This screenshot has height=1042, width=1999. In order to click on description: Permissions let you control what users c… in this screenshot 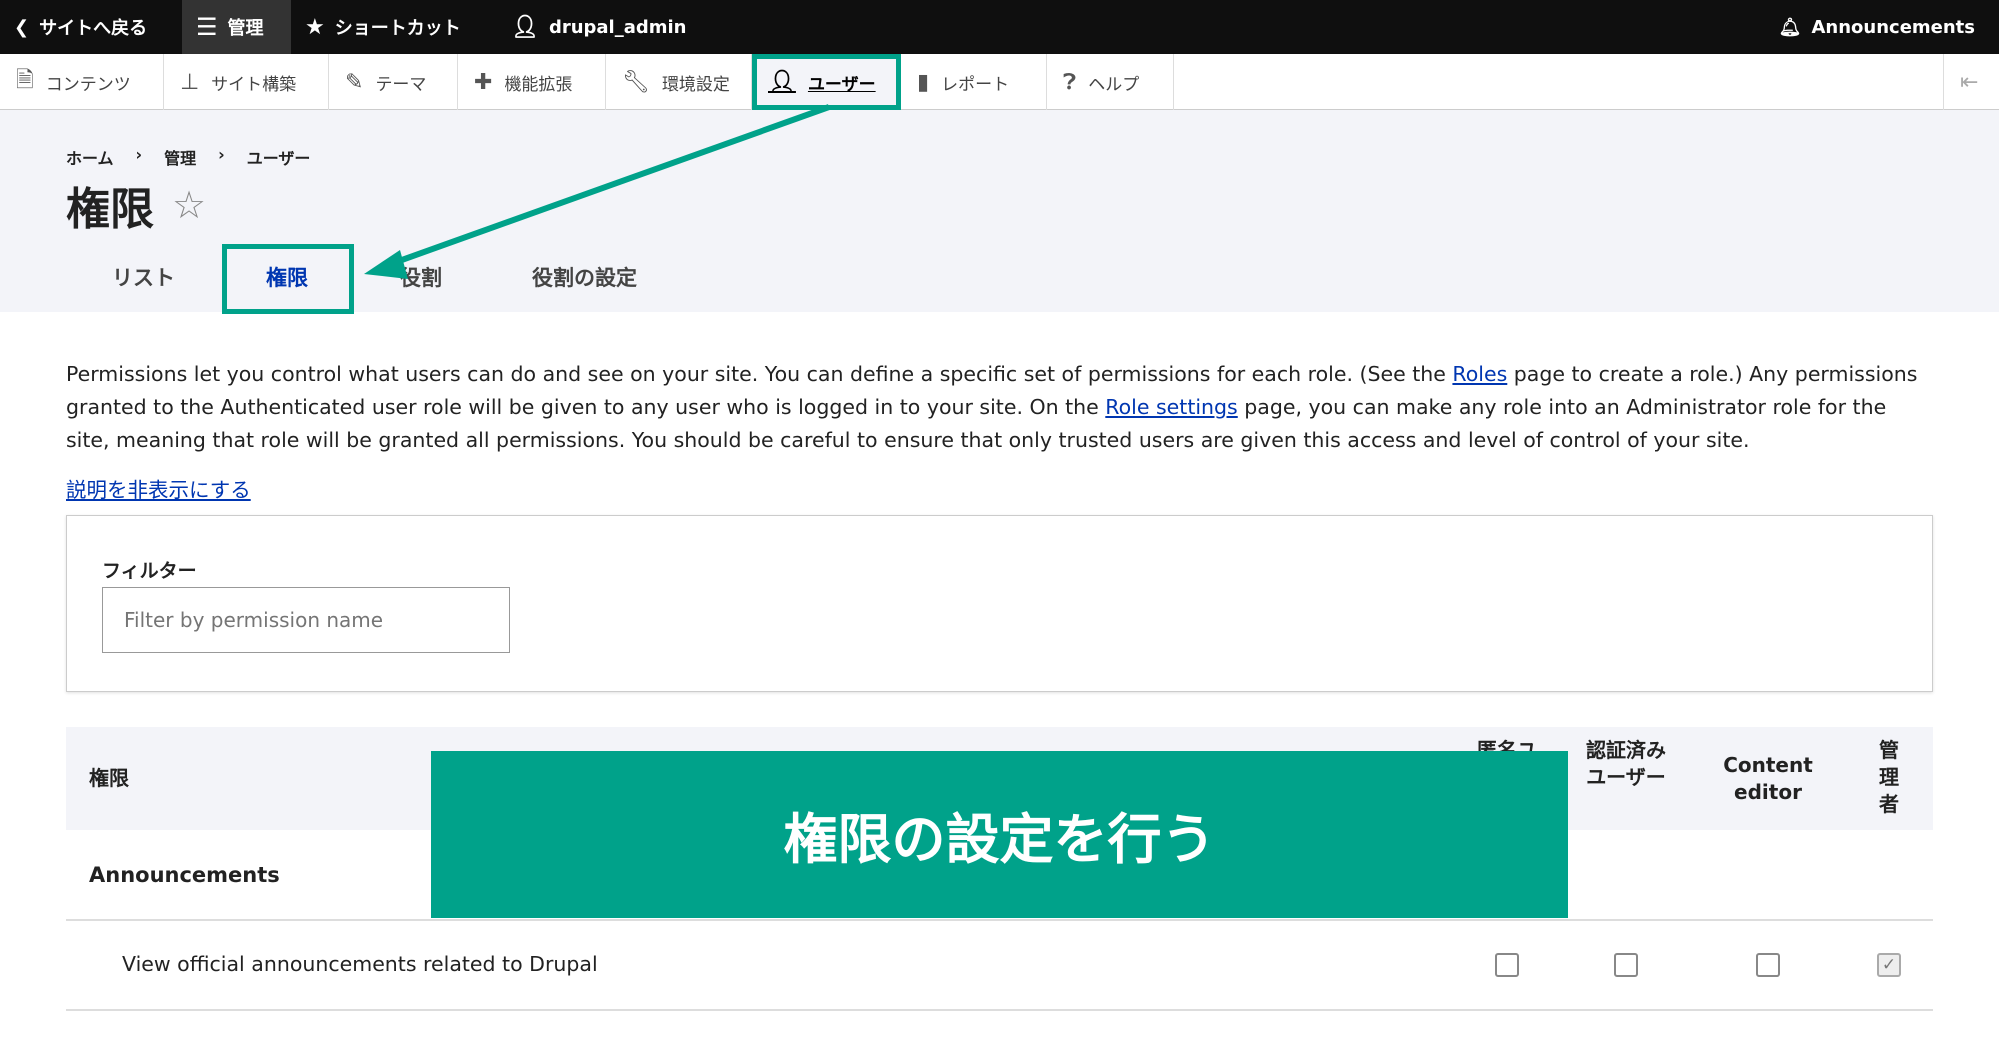, I will do `click(992, 407)`.